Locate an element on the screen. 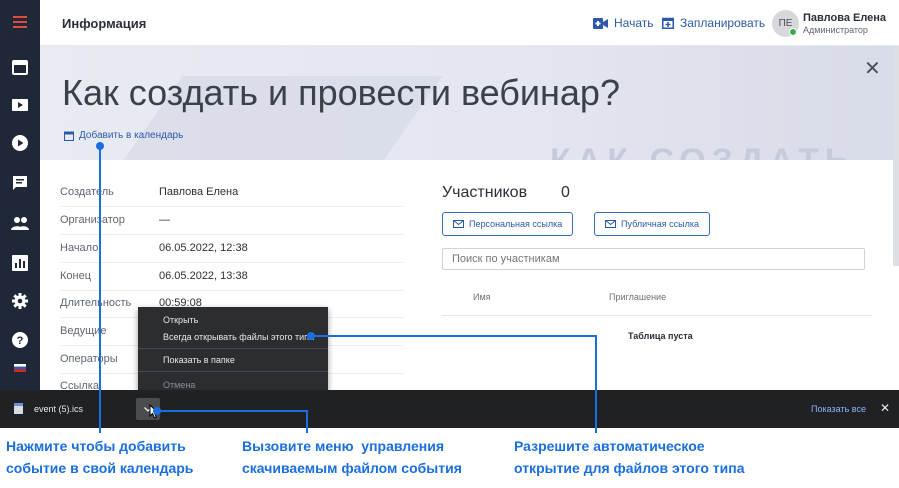 The height and width of the screenshot is (488, 899). start-button: Начать is located at coordinates (623, 23).